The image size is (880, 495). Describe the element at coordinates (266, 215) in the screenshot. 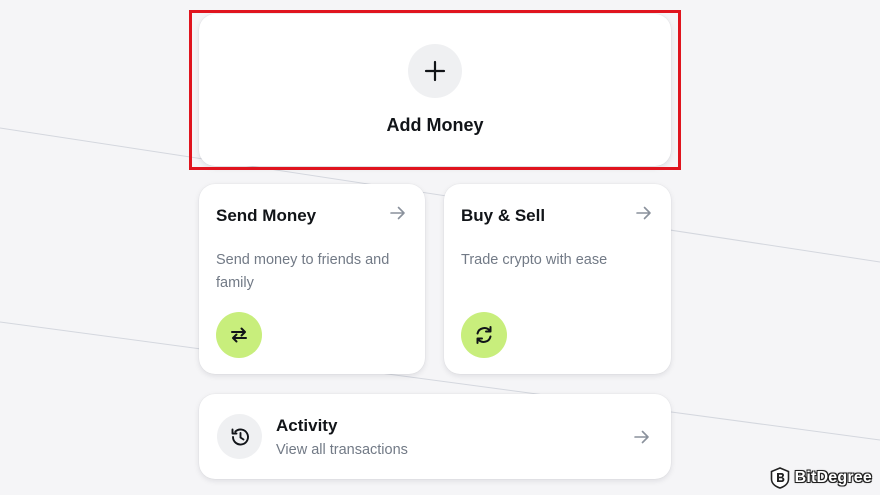

I see `send-money-title: Send Money` at that location.